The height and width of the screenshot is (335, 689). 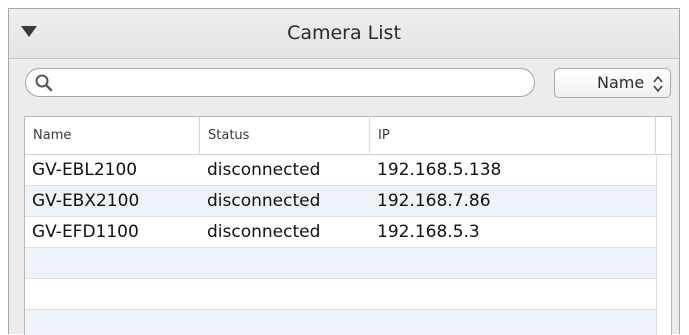 I want to click on search-icon, so click(x=44, y=83).